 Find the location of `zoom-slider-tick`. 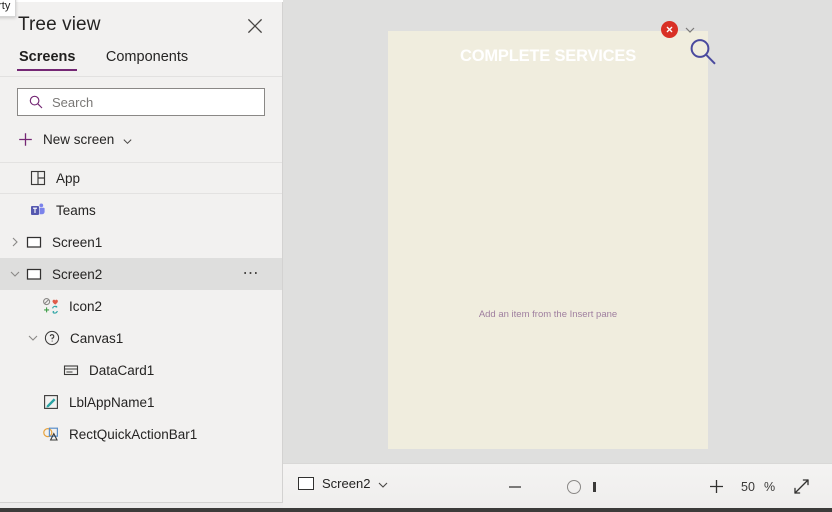

zoom-slider-tick is located at coordinates (594, 487).